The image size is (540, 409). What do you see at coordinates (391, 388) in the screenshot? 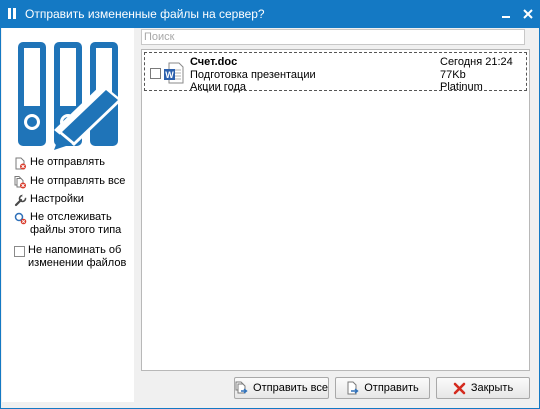
I see `send-label: Отправить` at bounding box center [391, 388].